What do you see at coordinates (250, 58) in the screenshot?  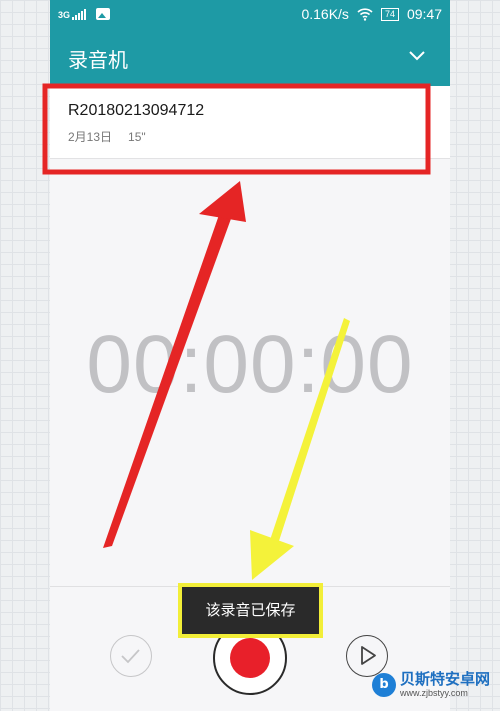 I see `app-bar: 录音机` at bounding box center [250, 58].